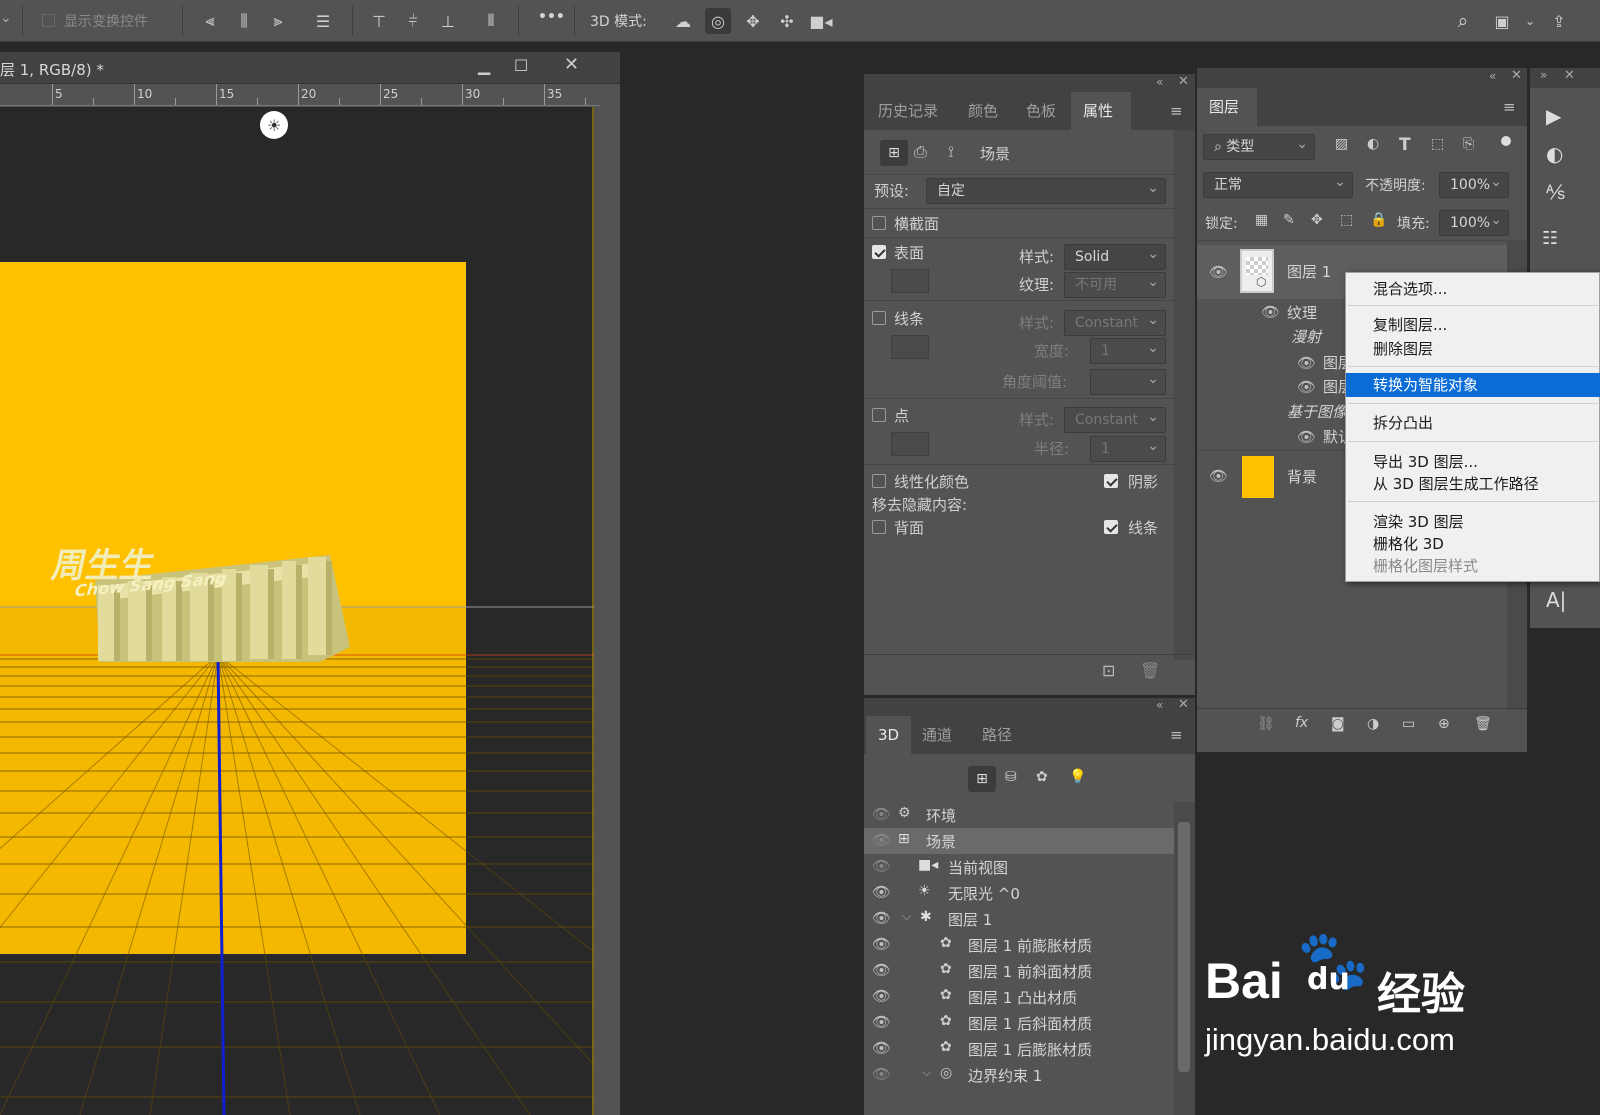 The height and width of the screenshot is (1115, 1600). I want to click on filter-smart-object-icon: ⎘, so click(1468, 144).